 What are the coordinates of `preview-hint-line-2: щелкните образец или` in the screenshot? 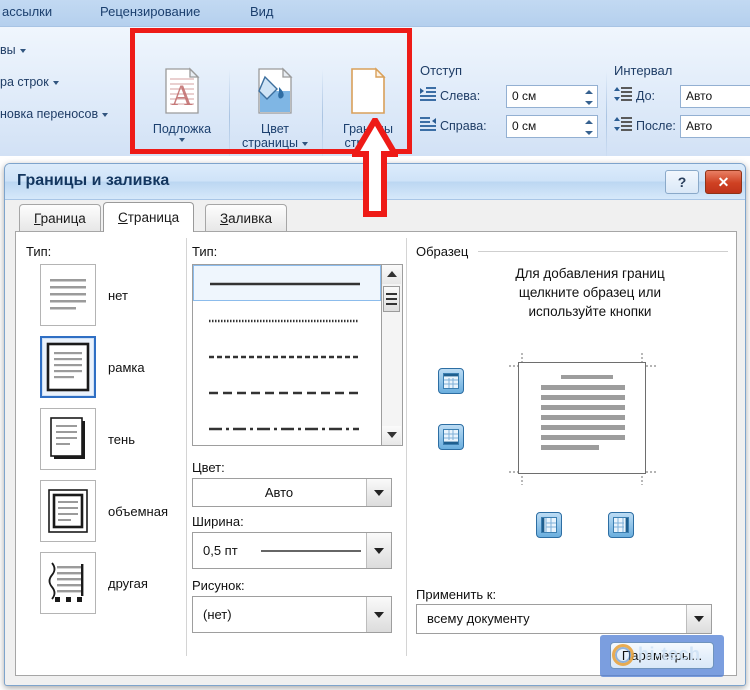 It's located at (590, 292).